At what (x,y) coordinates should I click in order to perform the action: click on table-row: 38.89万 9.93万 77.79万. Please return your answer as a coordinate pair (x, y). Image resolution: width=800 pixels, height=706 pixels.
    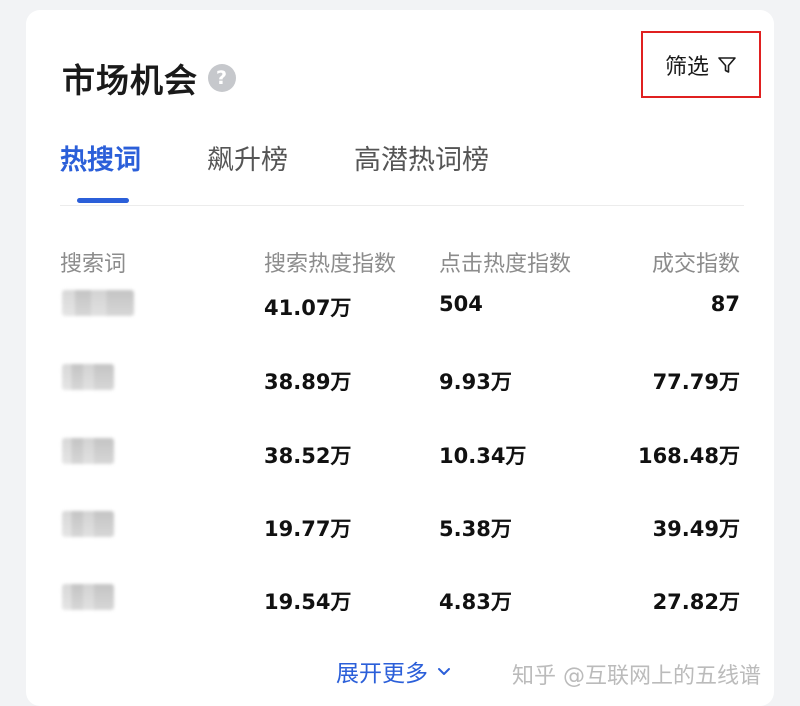
    Looking at the image, I should click on (400, 380).